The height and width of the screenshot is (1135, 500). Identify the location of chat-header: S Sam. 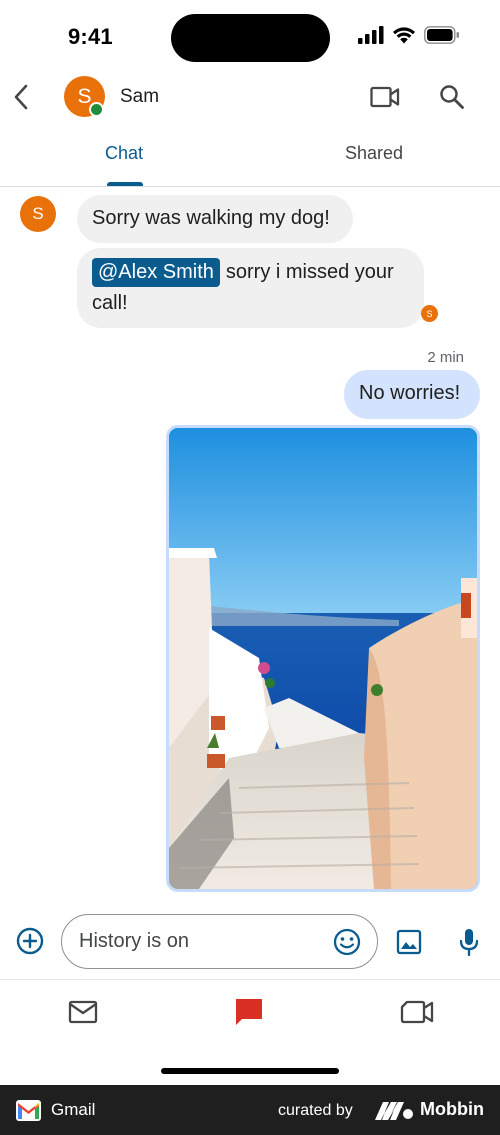
(250, 97).